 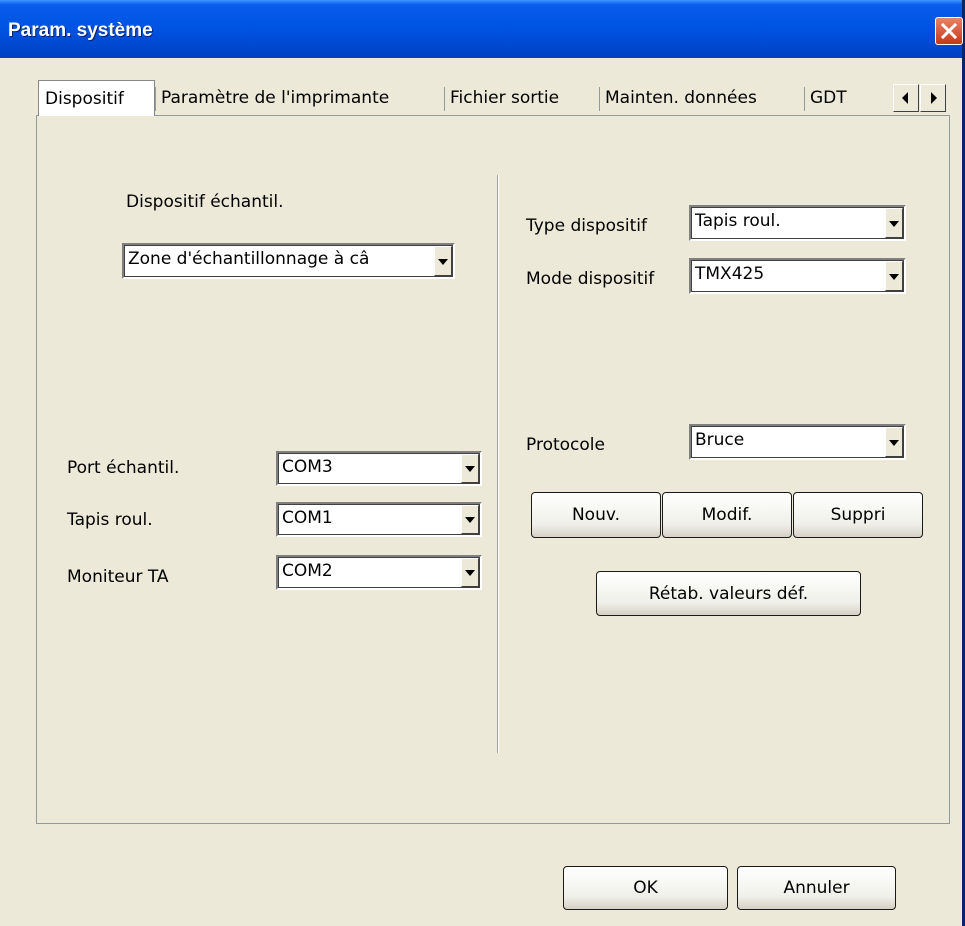 What do you see at coordinates (701, 98) in the screenshot?
I see `tab-data-maintenance: Mainten. données` at bounding box center [701, 98].